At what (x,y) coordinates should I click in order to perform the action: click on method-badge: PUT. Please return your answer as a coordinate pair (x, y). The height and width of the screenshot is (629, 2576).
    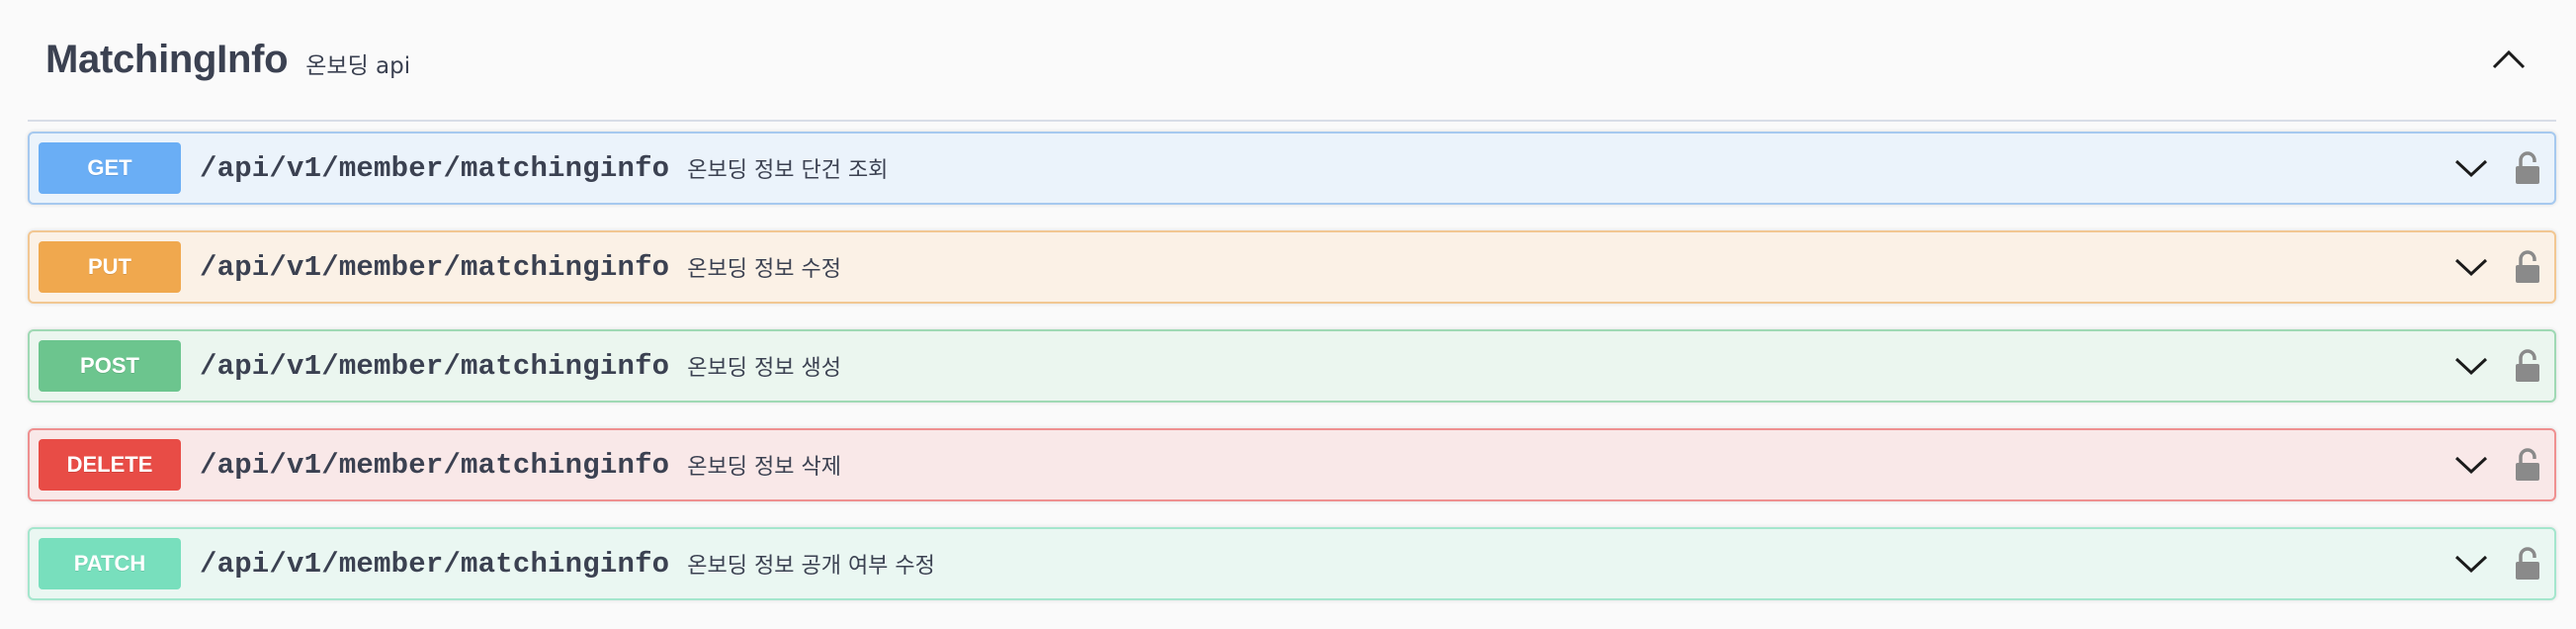
    Looking at the image, I should click on (110, 267).